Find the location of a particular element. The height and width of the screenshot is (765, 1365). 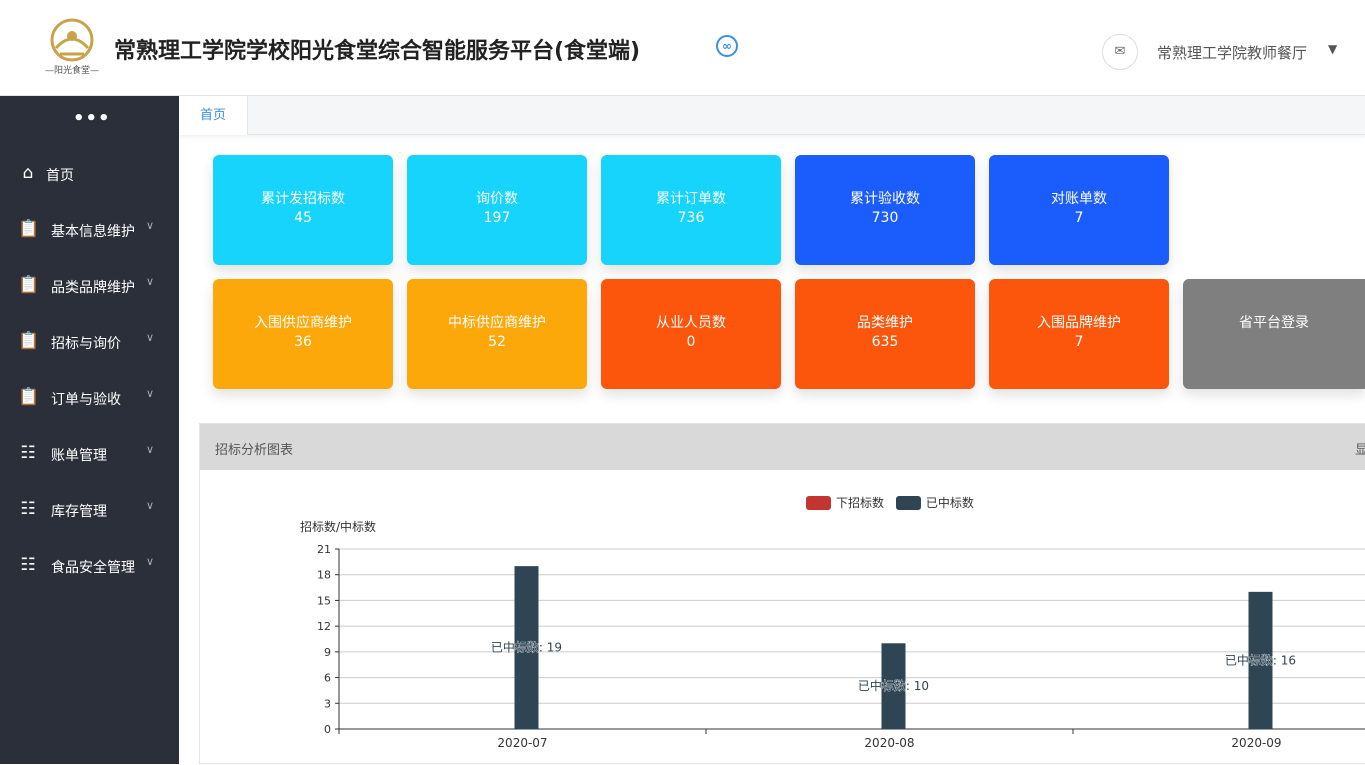

sidebar-item-label: 订单与验收 is located at coordinates (86, 400).